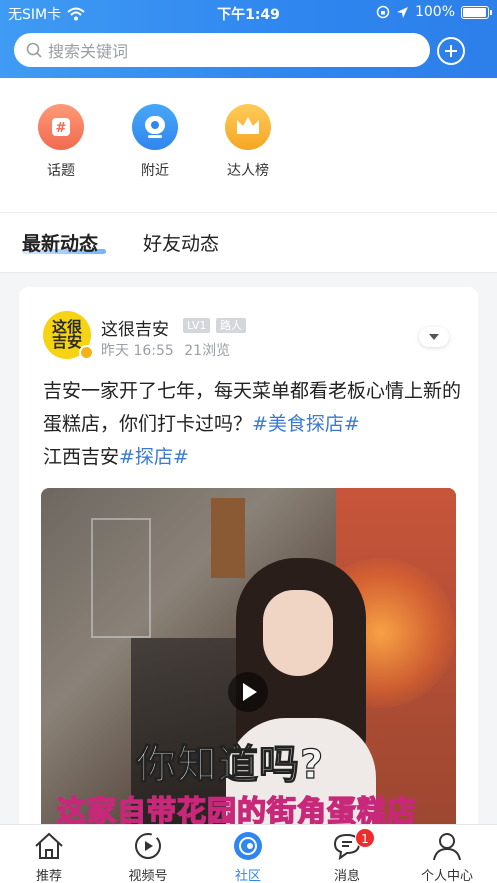 The width and height of the screenshot is (497, 883). I want to click on bottom-tab-bar: 推荐 视频号 社区 1 消息 个人中心, so click(248, 853).